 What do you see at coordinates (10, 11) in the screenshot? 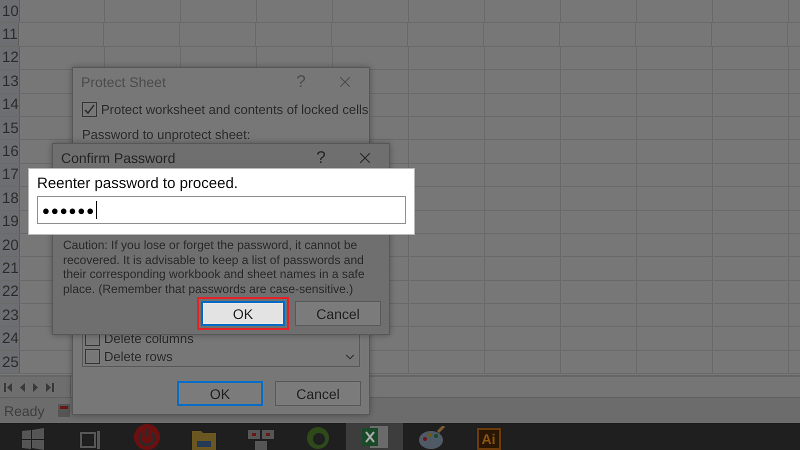
I see `row-number: 10` at bounding box center [10, 11].